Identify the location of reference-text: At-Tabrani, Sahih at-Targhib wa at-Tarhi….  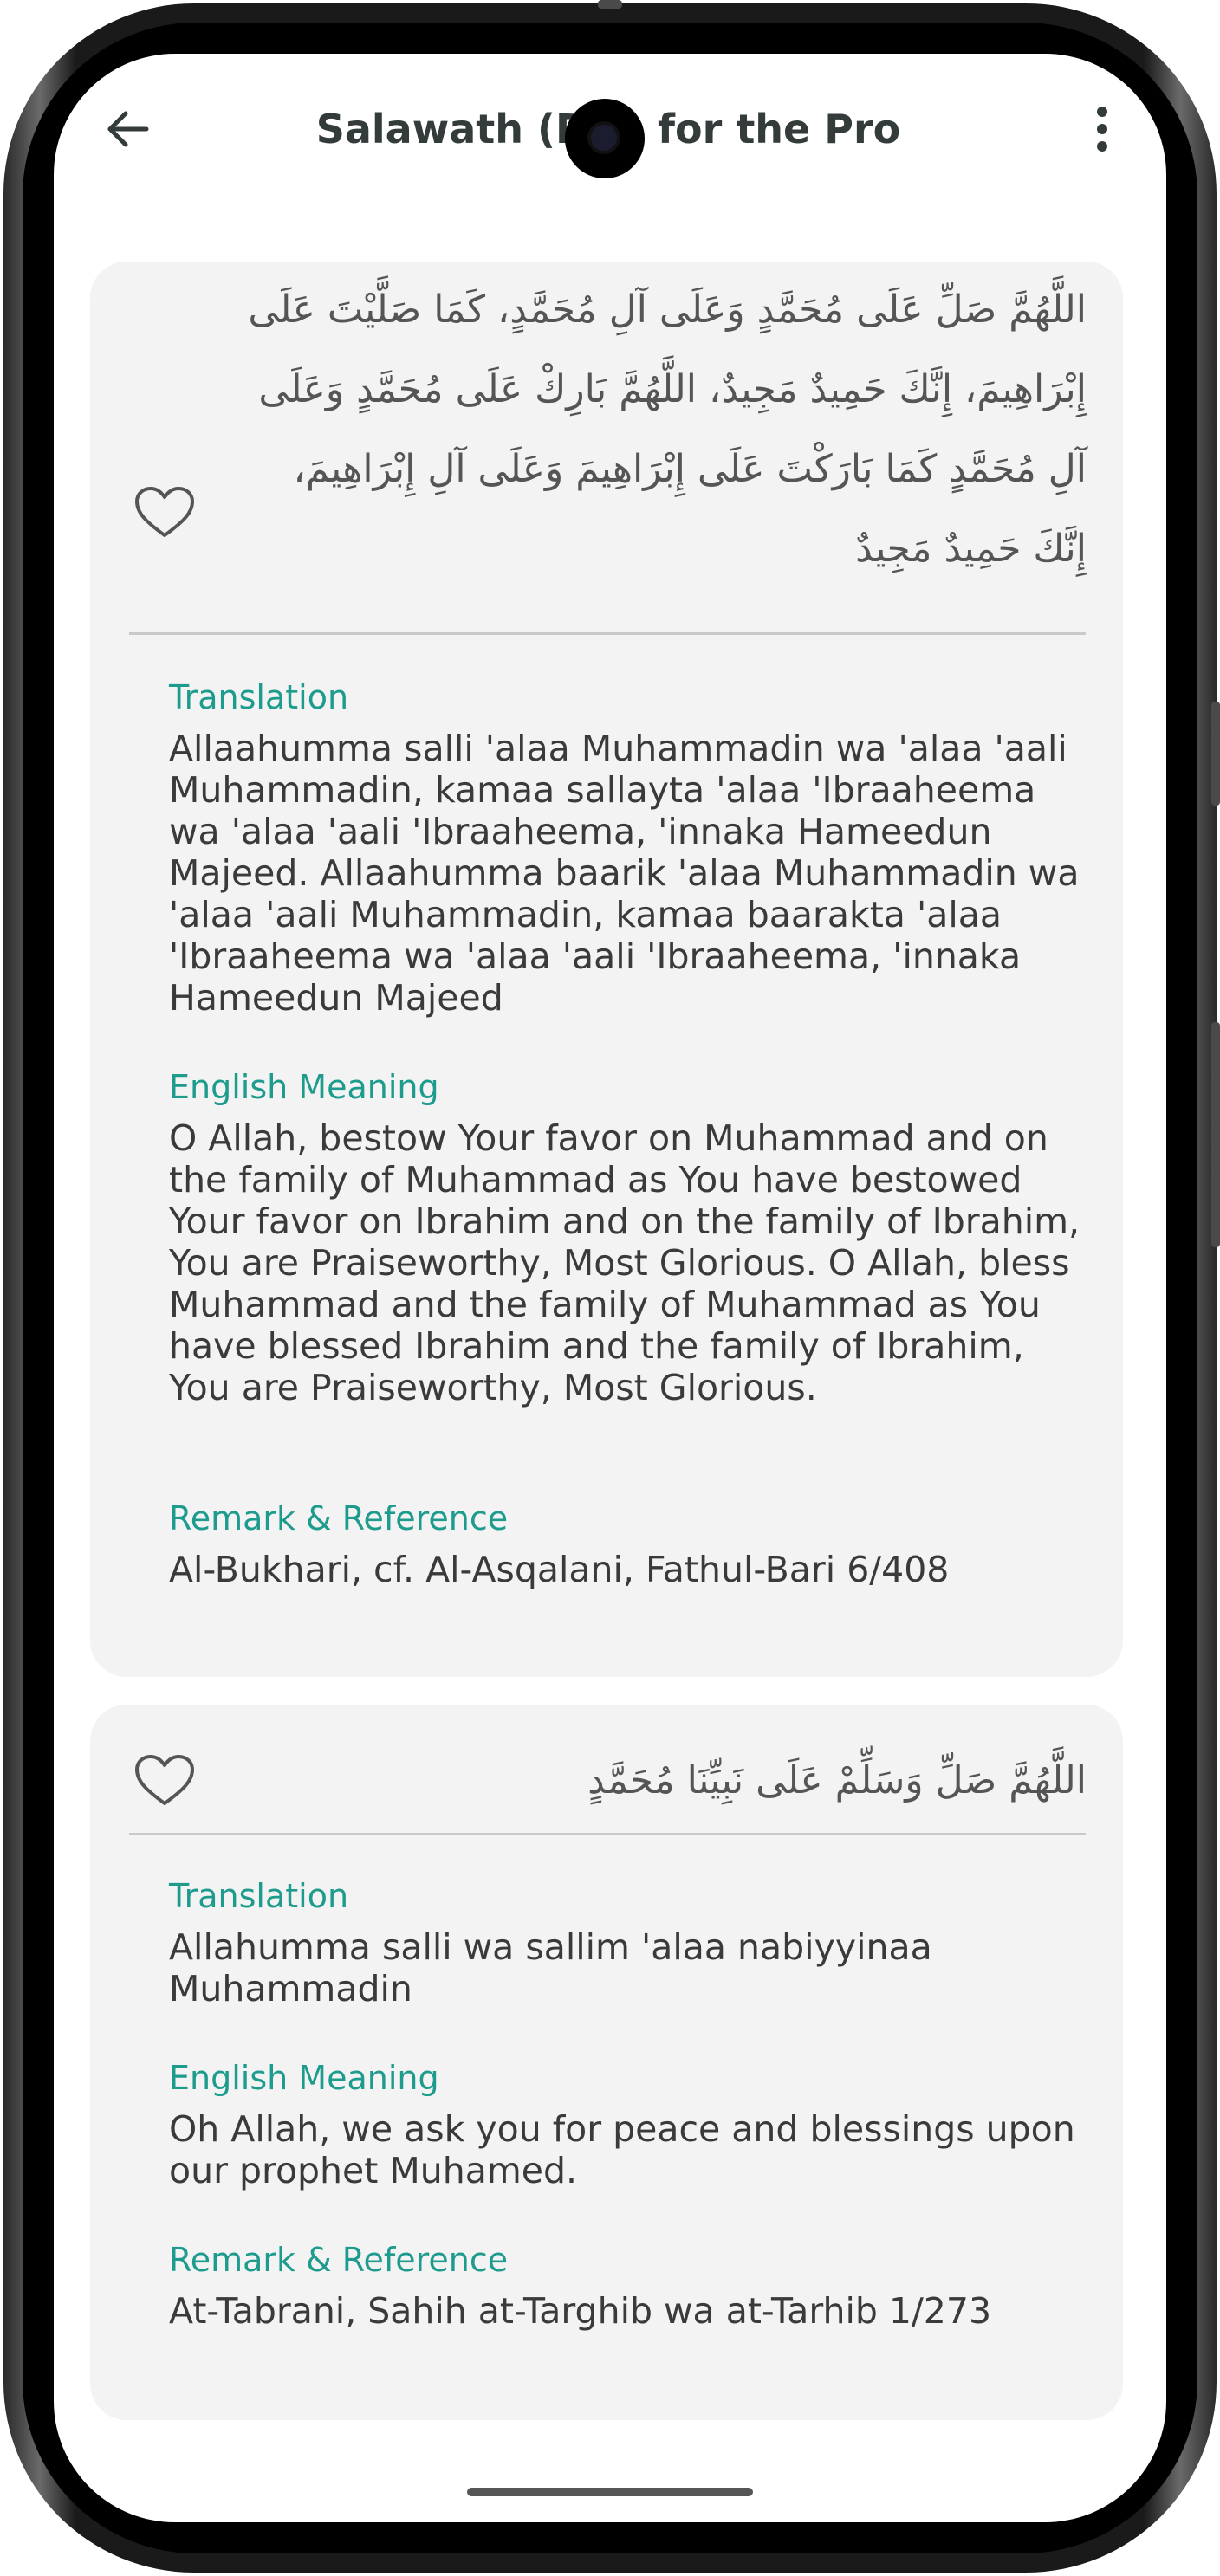
(580, 2311).